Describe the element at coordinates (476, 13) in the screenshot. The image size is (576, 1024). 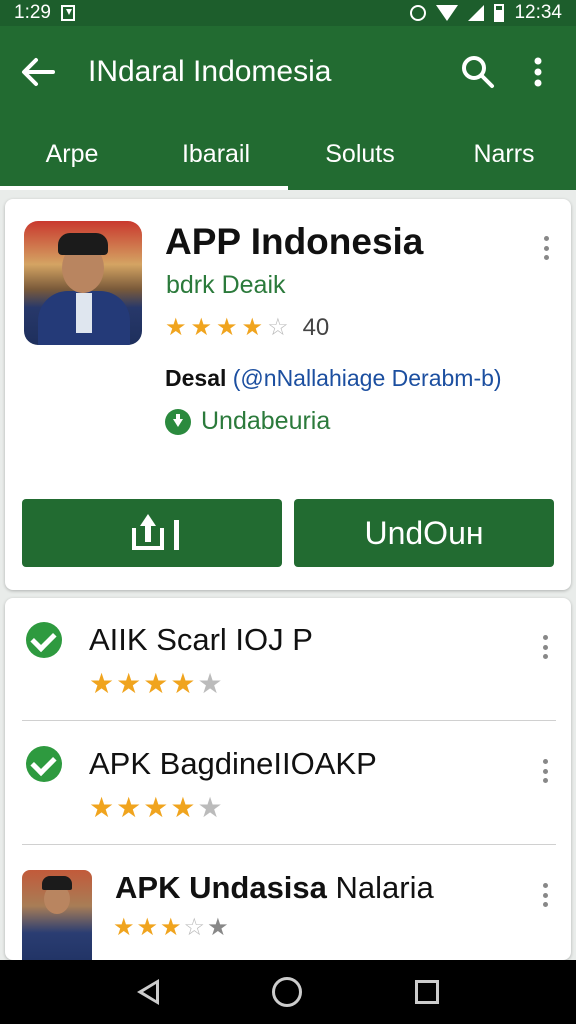
I see `signal-icon` at that location.